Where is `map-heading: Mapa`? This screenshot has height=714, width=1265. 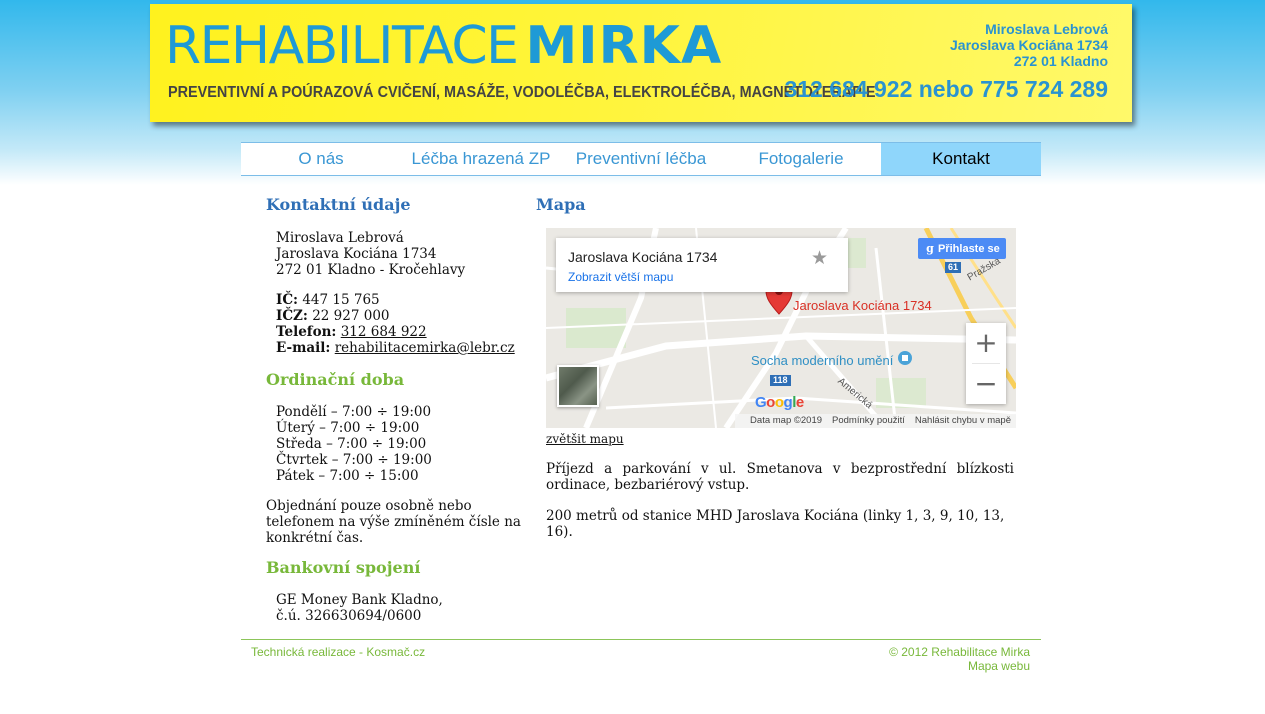
map-heading: Mapa is located at coordinates (561, 204).